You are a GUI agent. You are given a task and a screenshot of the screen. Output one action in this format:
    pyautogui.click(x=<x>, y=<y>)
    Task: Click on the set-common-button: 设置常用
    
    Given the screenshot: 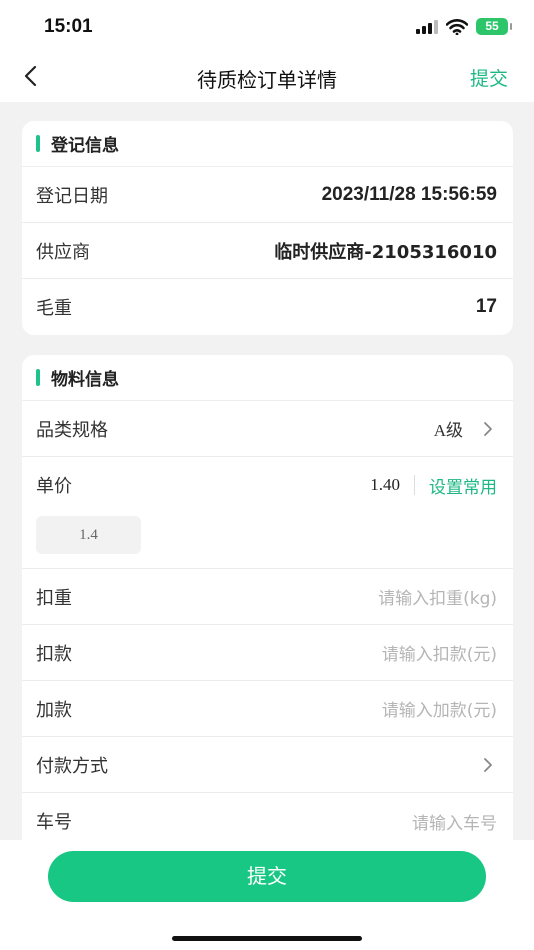 What is the action you would take?
    pyautogui.click(x=463, y=485)
    